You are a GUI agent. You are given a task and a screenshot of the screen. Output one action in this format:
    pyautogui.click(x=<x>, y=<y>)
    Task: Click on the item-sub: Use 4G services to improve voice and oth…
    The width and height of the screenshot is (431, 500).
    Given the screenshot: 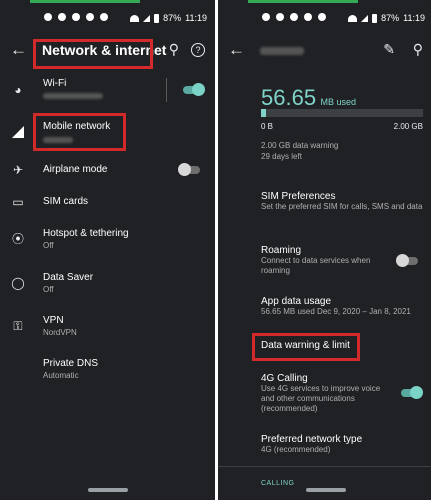 What is the action you would take?
    pyautogui.click(x=321, y=398)
    